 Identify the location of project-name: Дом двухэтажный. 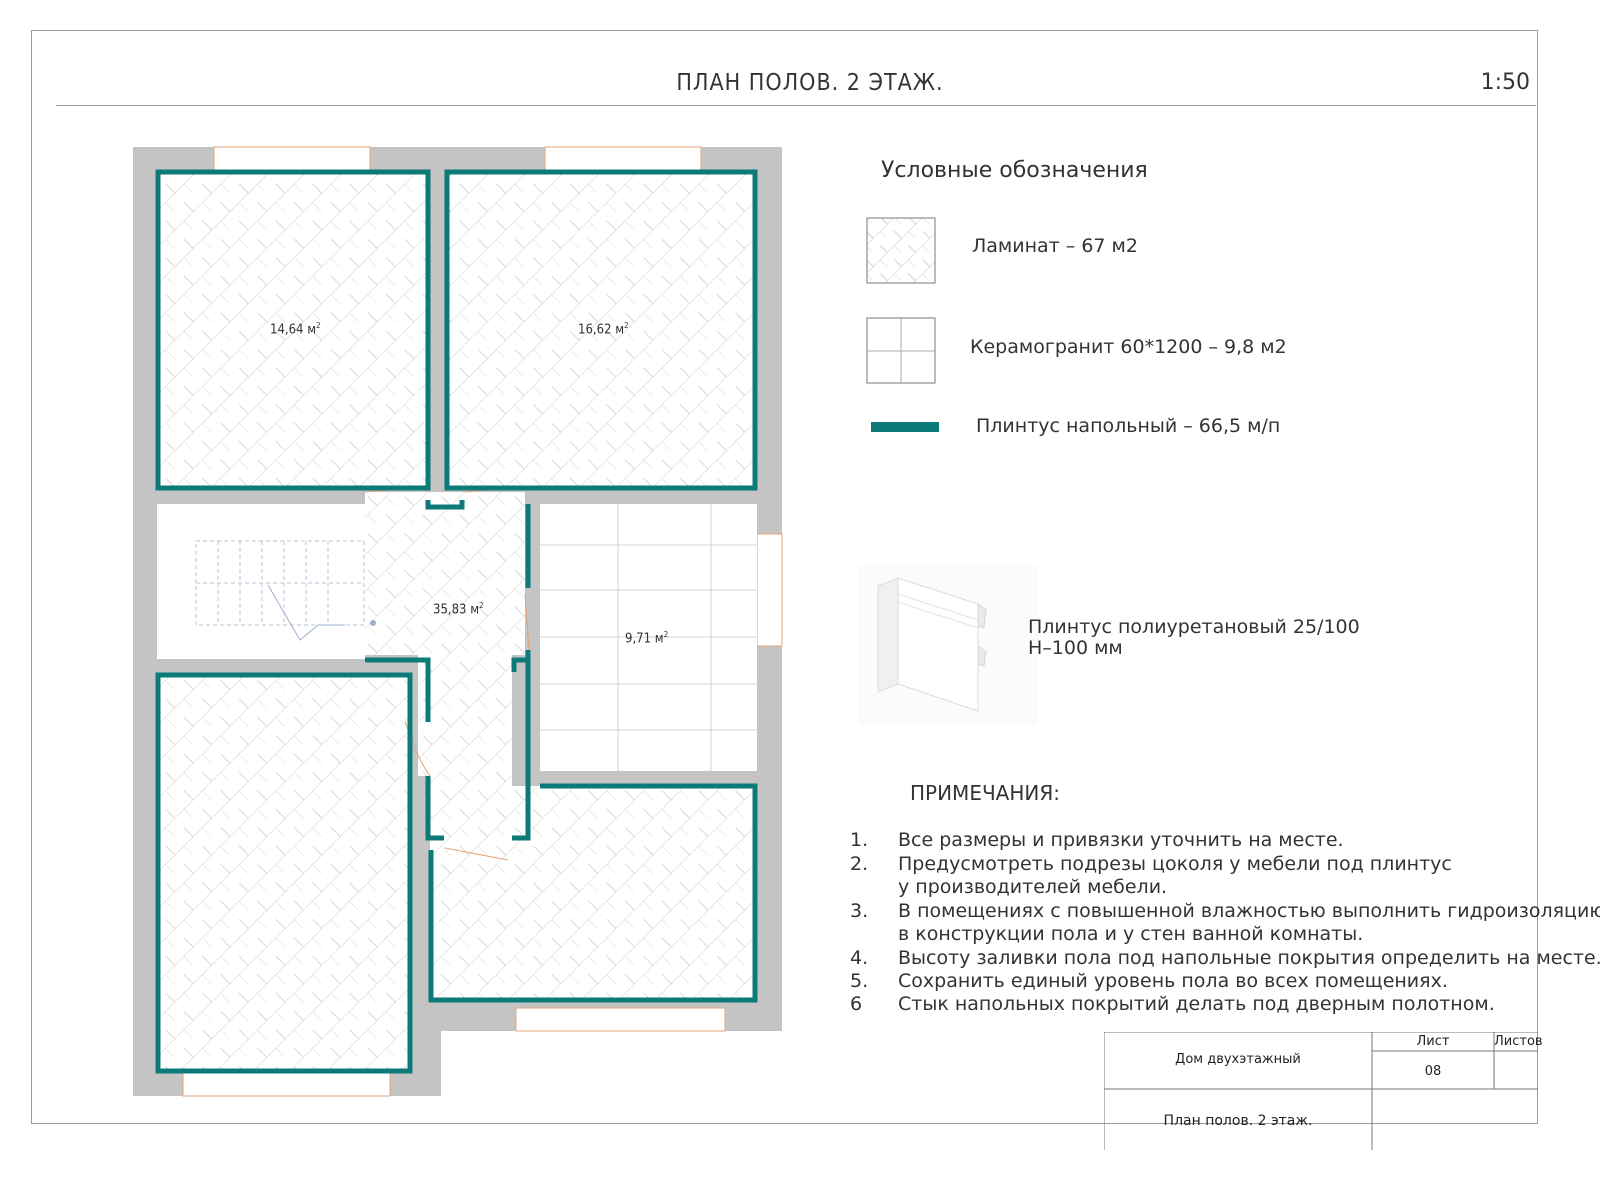
(1238, 1059).